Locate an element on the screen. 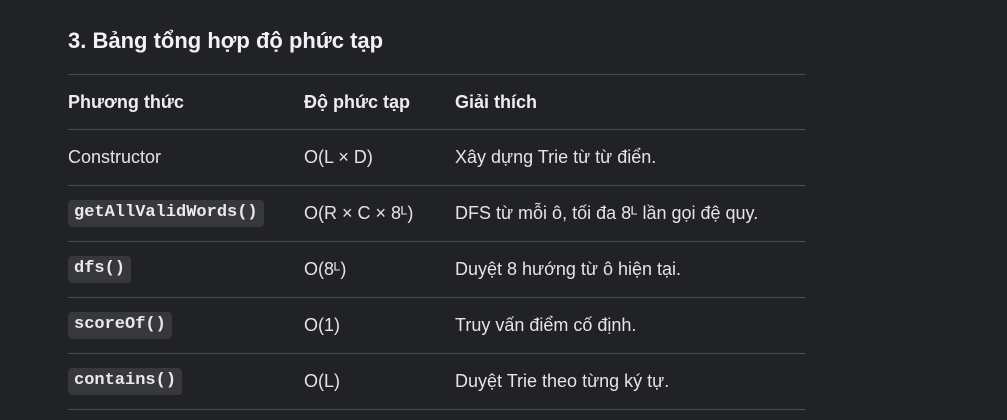 The height and width of the screenshot is (420, 1007). method-cell: dfs() is located at coordinates (186, 269).